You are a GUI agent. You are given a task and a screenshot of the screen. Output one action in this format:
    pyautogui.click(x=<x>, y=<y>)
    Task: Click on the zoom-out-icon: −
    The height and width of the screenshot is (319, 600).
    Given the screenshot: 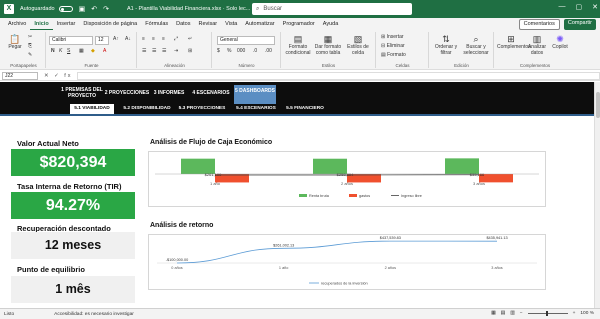 What is the action you would take?
    pyautogui.click(x=521, y=313)
    